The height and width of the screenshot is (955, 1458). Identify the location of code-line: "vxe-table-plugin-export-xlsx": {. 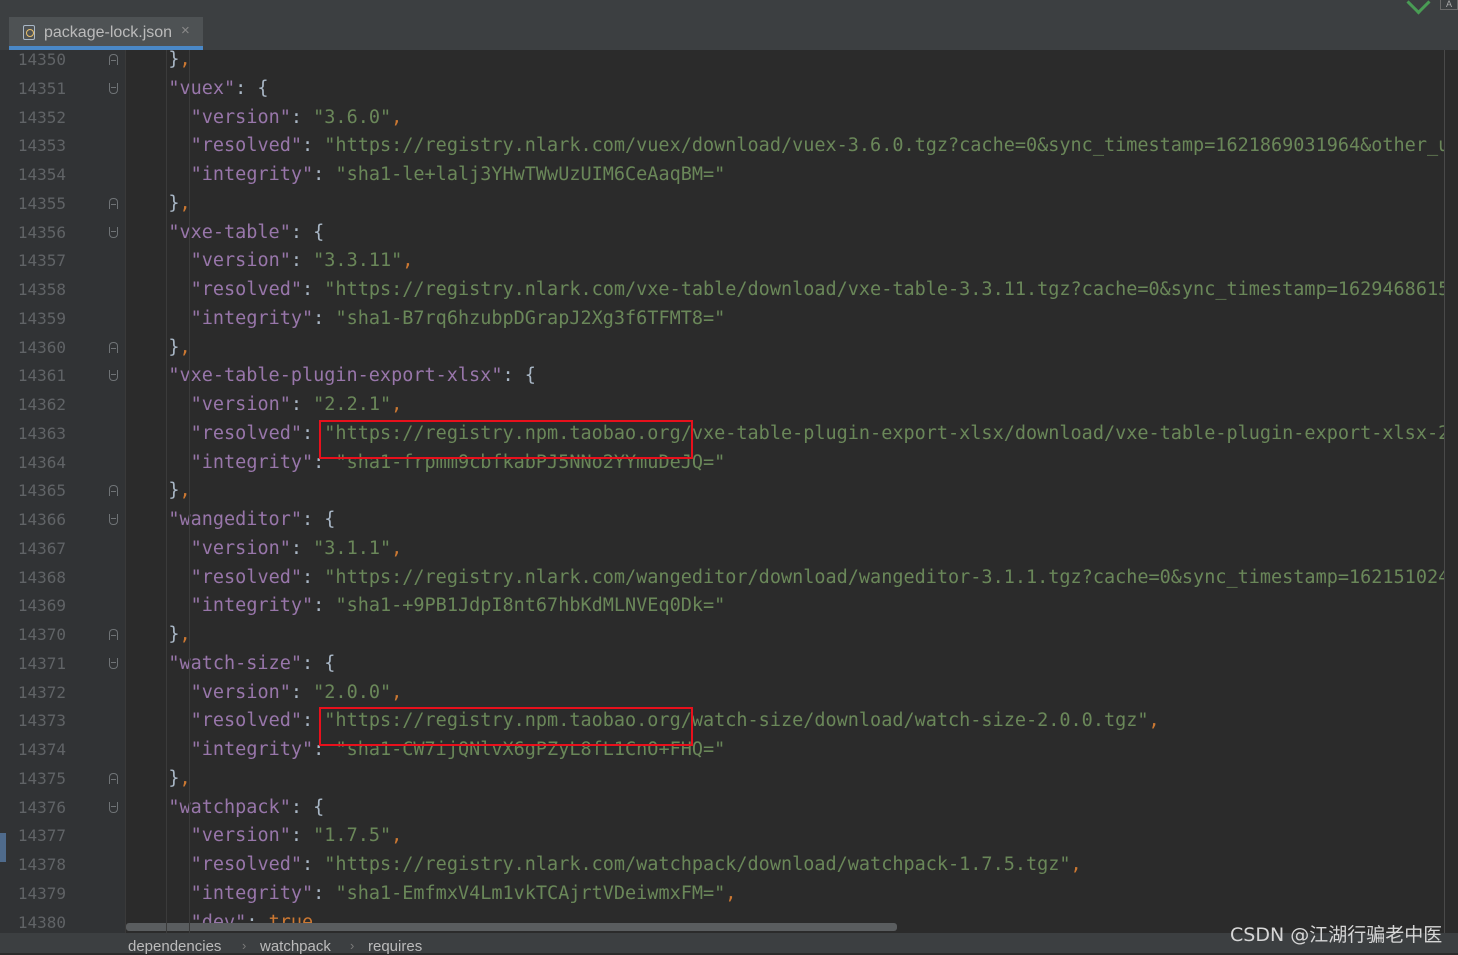
(352, 375).